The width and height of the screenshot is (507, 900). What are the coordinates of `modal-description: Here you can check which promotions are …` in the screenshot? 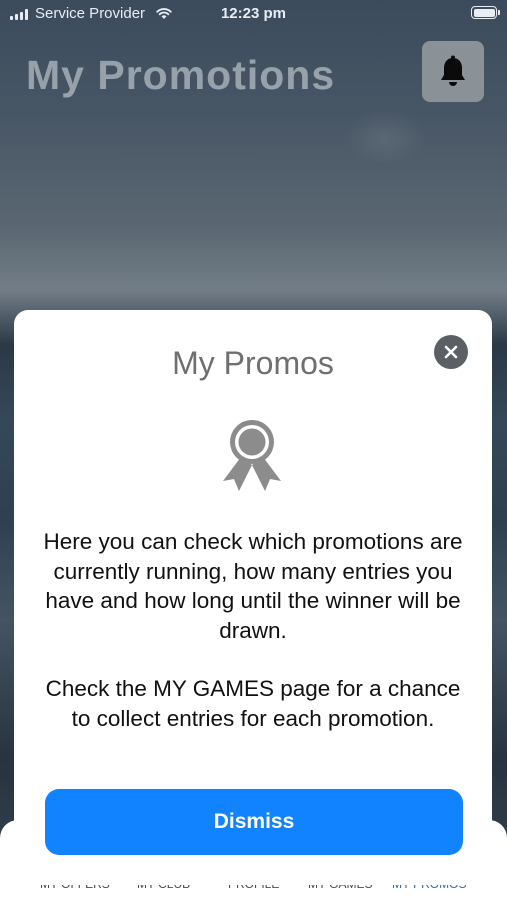 It's located at (253, 586).